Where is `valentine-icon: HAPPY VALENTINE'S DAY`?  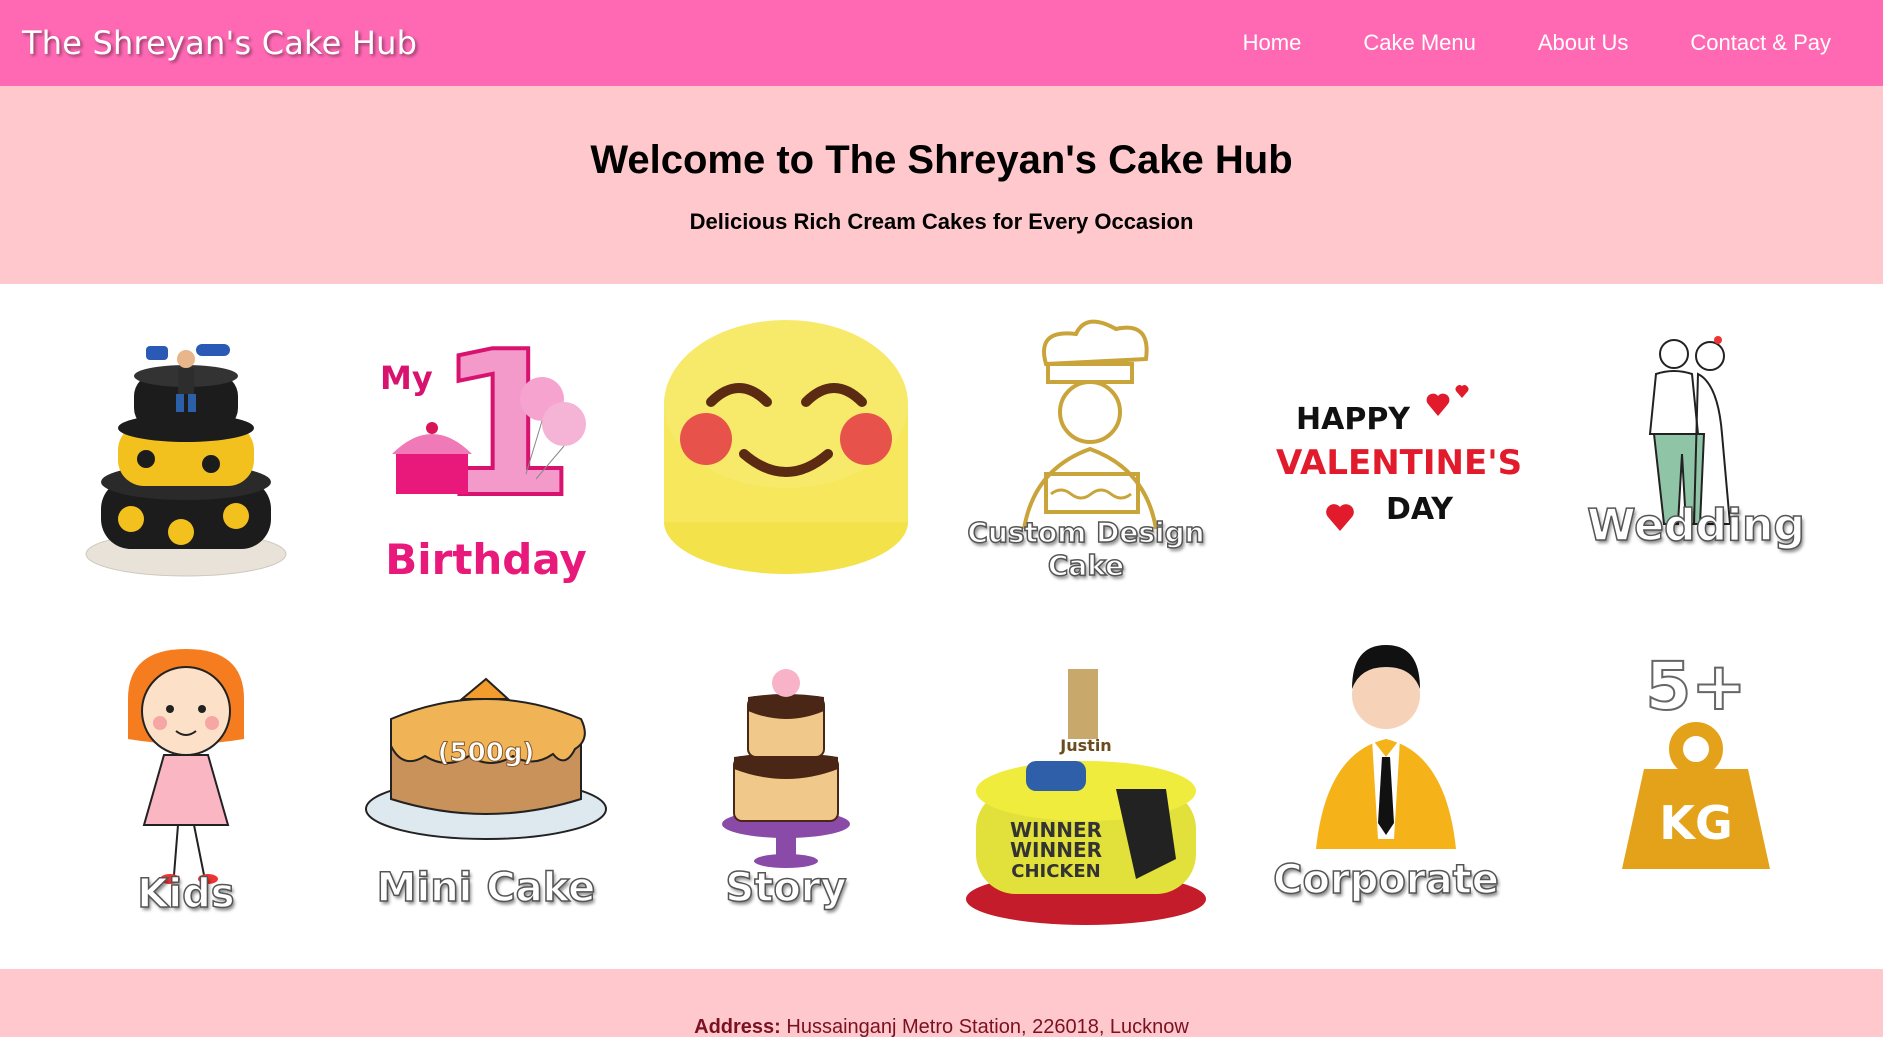
valentine-icon: HAPPY VALENTINE'S DAY is located at coordinates (1399, 458).